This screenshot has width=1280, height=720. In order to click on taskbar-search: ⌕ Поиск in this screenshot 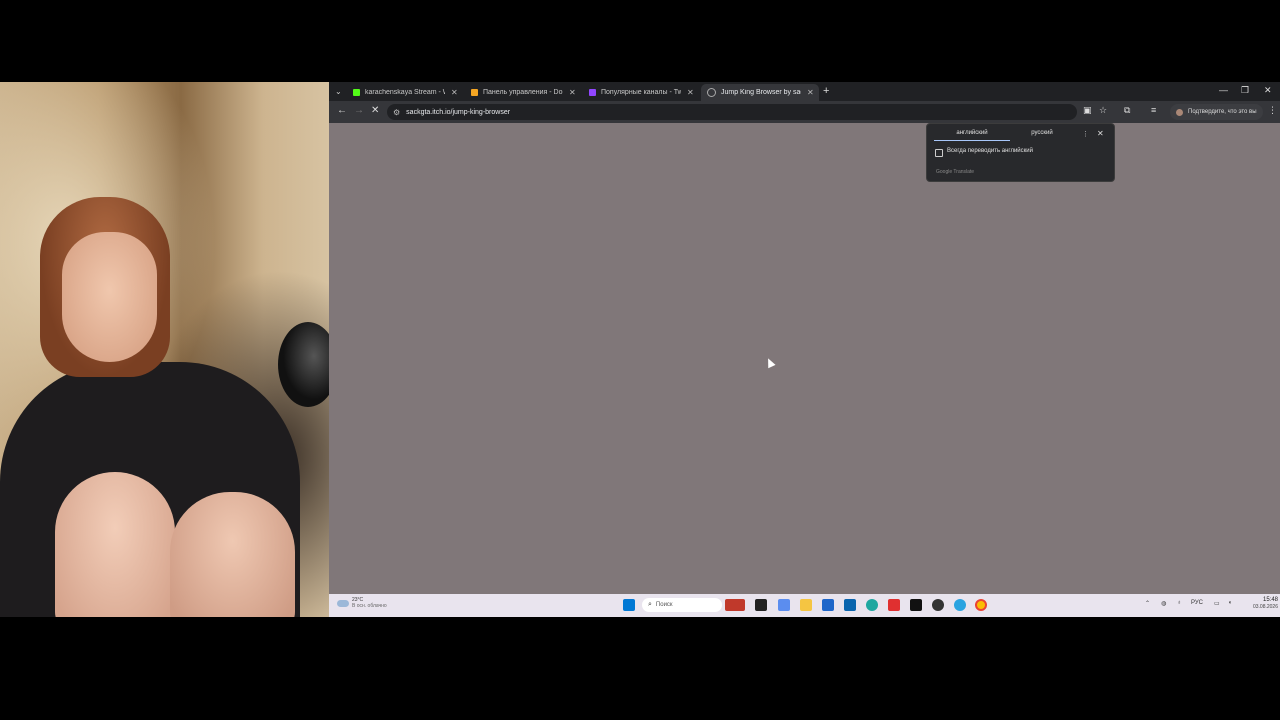, I will do `click(682, 605)`.